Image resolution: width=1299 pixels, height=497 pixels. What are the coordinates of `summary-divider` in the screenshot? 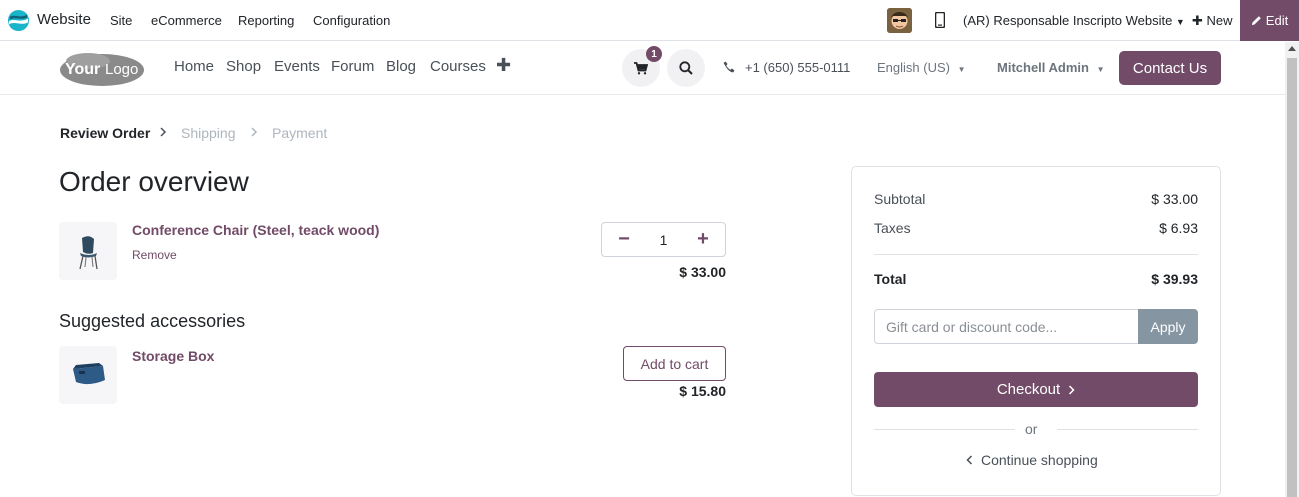 It's located at (1036, 254).